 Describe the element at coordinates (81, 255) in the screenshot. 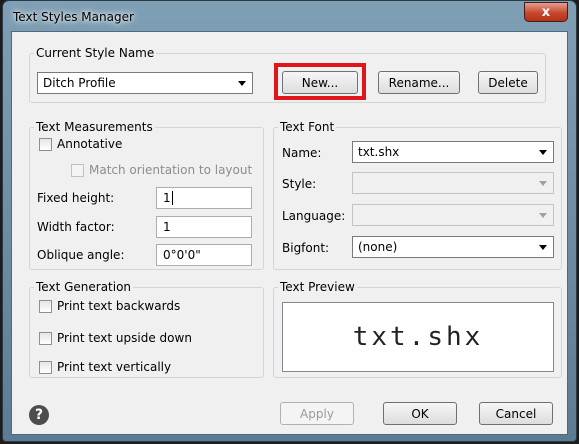

I see `oblique-angle-label: Oblique angle:` at that location.